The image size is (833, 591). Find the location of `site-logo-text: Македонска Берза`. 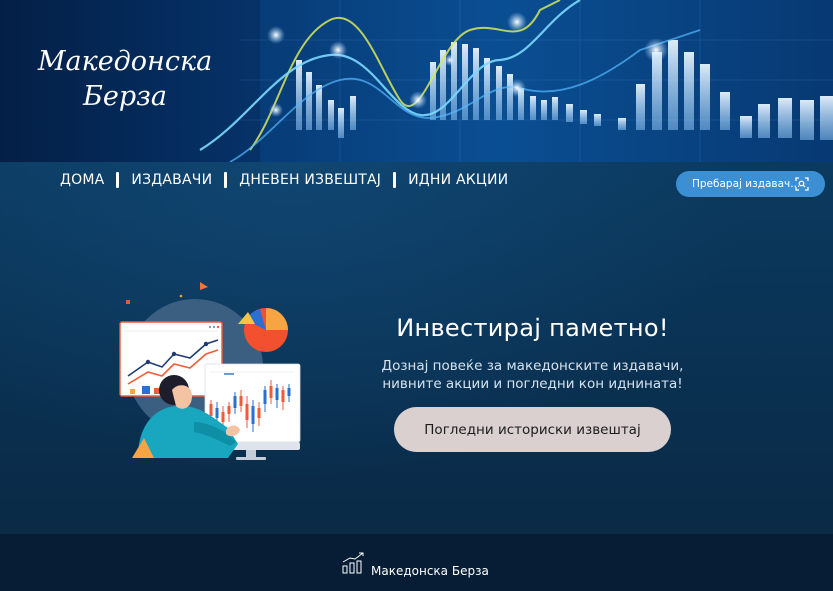

site-logo-text: Македонска Берза is located at coordinates (125, 79).